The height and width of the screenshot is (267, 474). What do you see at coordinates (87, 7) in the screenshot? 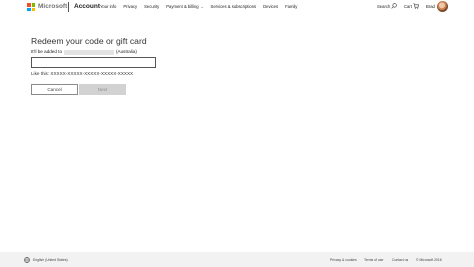
I see `account-title: Account` at bounding box center [87, 7].